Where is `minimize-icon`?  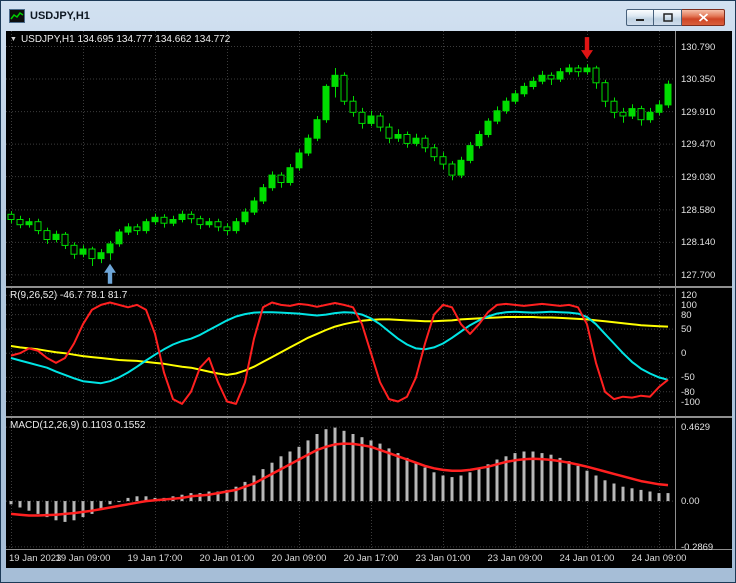
minimize-icon is located at coordinates (640, 20).